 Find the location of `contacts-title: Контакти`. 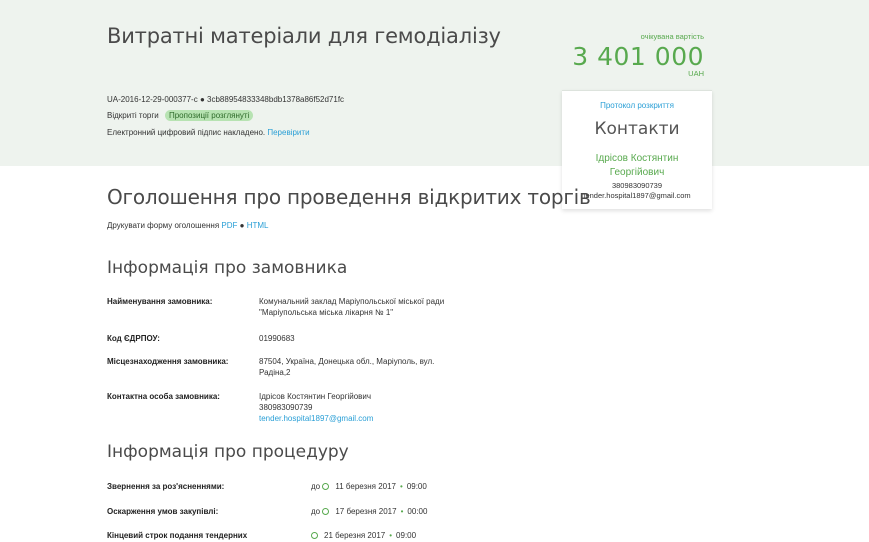

contacts-title: Контакти is located at coordinates (637, 129).